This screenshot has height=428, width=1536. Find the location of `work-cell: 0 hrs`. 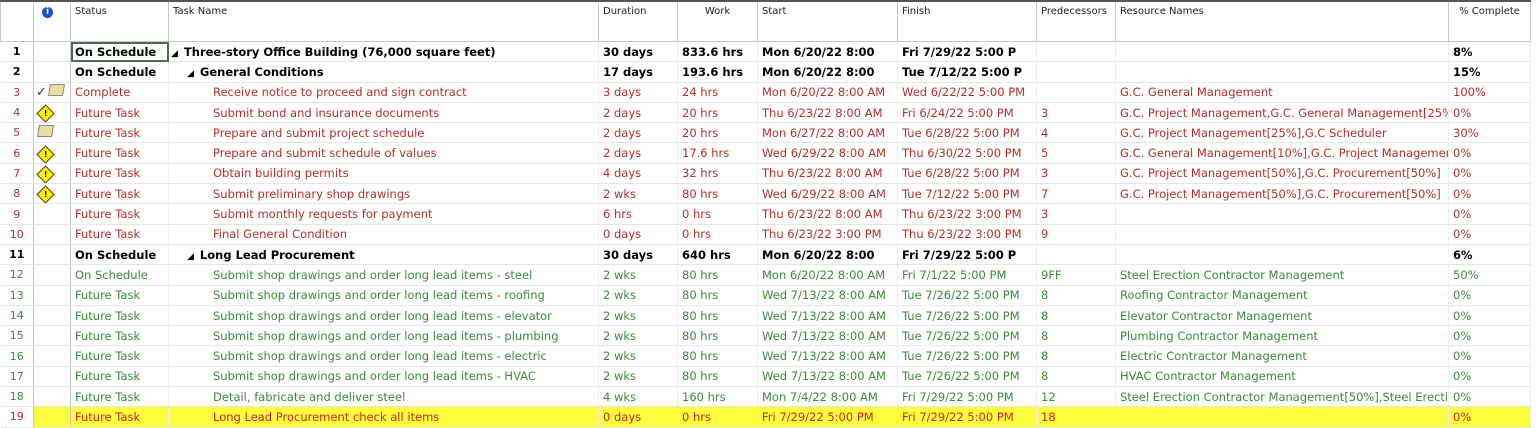

work-cell: 0 hrs is located at coordinates (717, 417).